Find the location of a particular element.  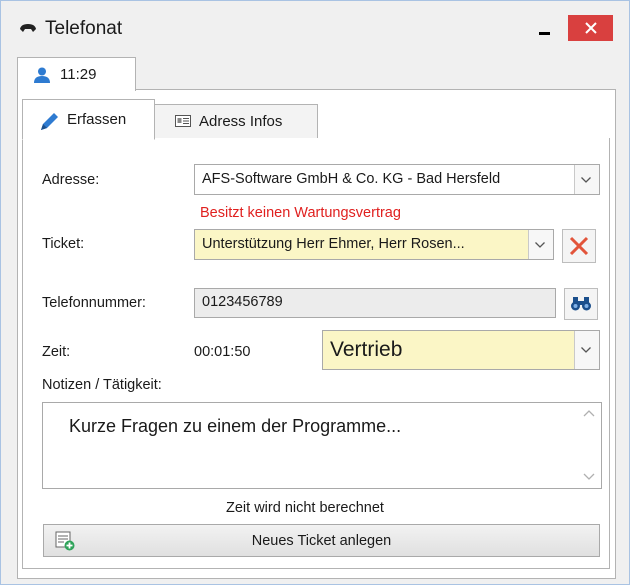

new-ticket-label: Neues Ticket anlegen is located at coordinates (321, 541).